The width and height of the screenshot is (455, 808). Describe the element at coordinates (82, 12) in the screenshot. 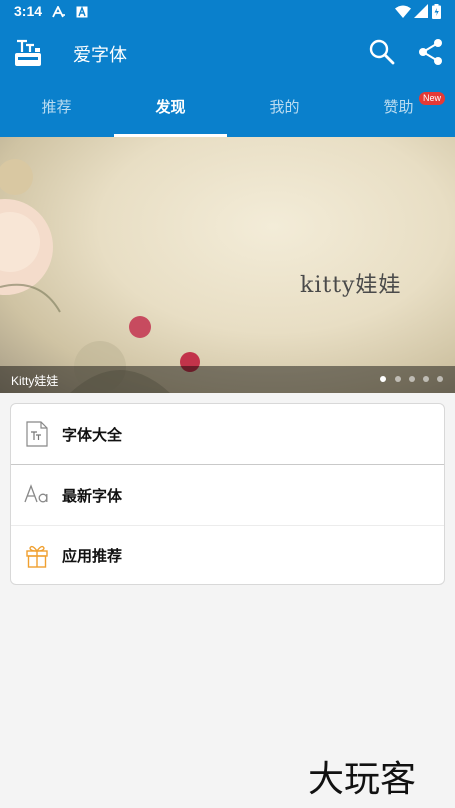

I see `a-box-icon` at that location.